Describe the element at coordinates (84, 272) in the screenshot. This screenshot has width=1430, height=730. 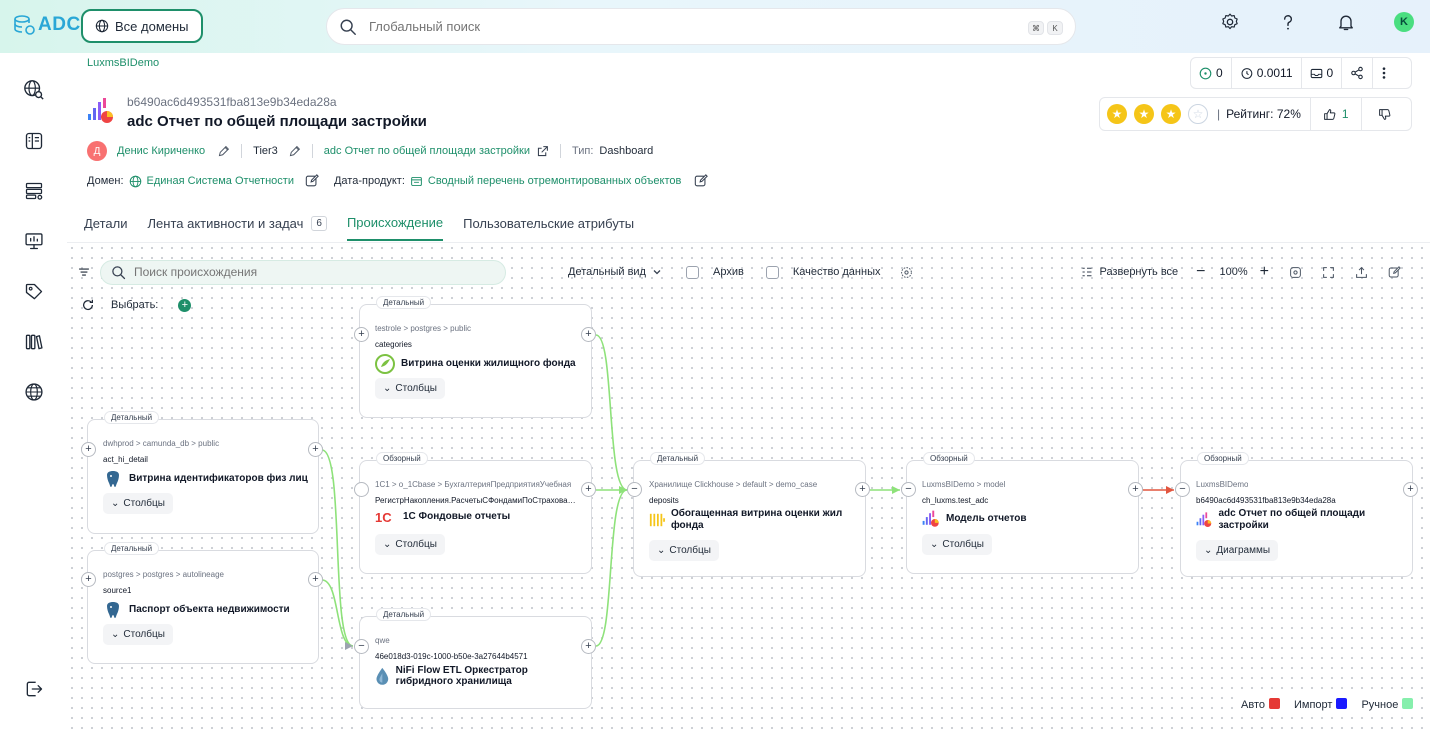
I see `filter-icon` at that location.